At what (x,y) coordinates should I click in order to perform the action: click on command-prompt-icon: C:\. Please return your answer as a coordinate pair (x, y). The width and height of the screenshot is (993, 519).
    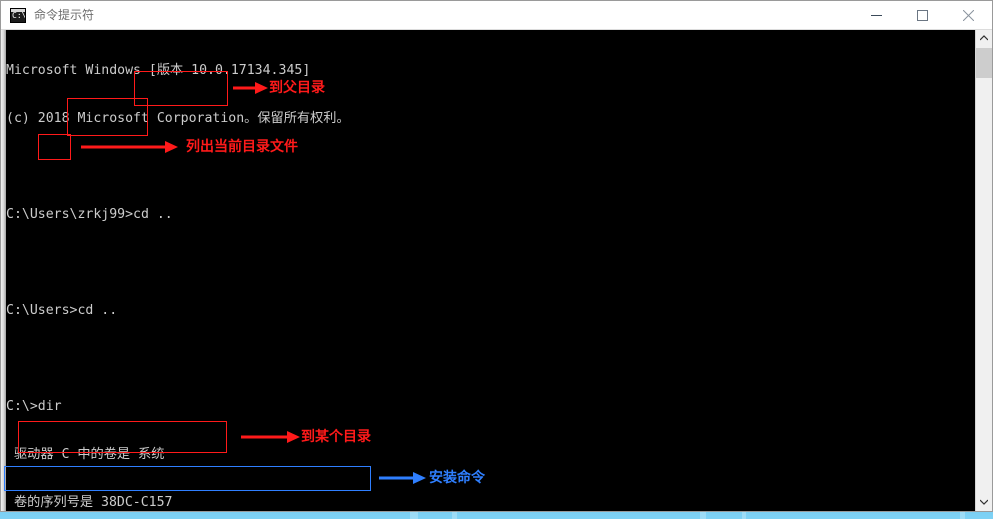
    Looking at the image, I should click on (18, 15).